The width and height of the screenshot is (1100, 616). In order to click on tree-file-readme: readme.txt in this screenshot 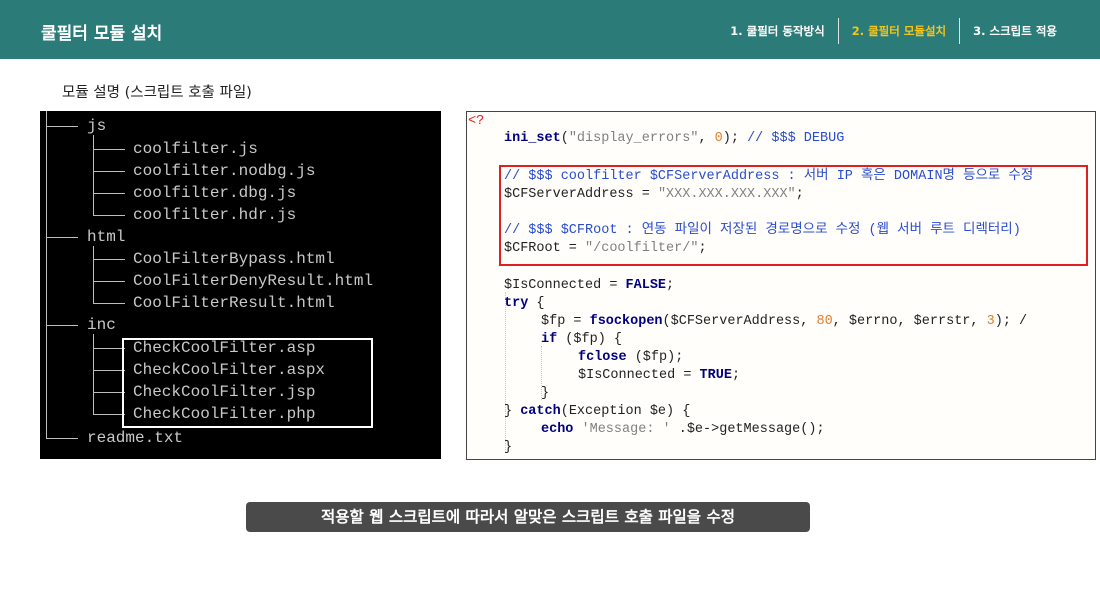, I will do `click(135, 438)`.